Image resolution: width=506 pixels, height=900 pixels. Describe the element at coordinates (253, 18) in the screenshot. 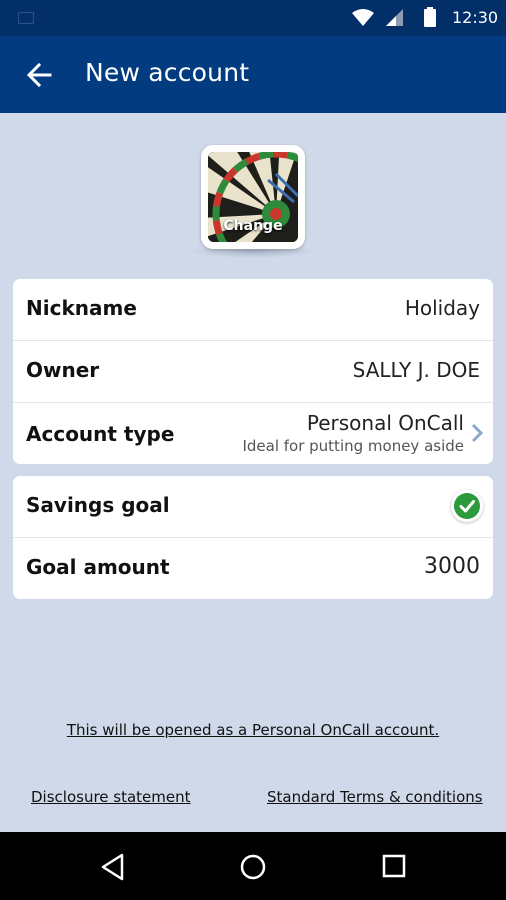

I see `status-bar: 12:30` at that location.